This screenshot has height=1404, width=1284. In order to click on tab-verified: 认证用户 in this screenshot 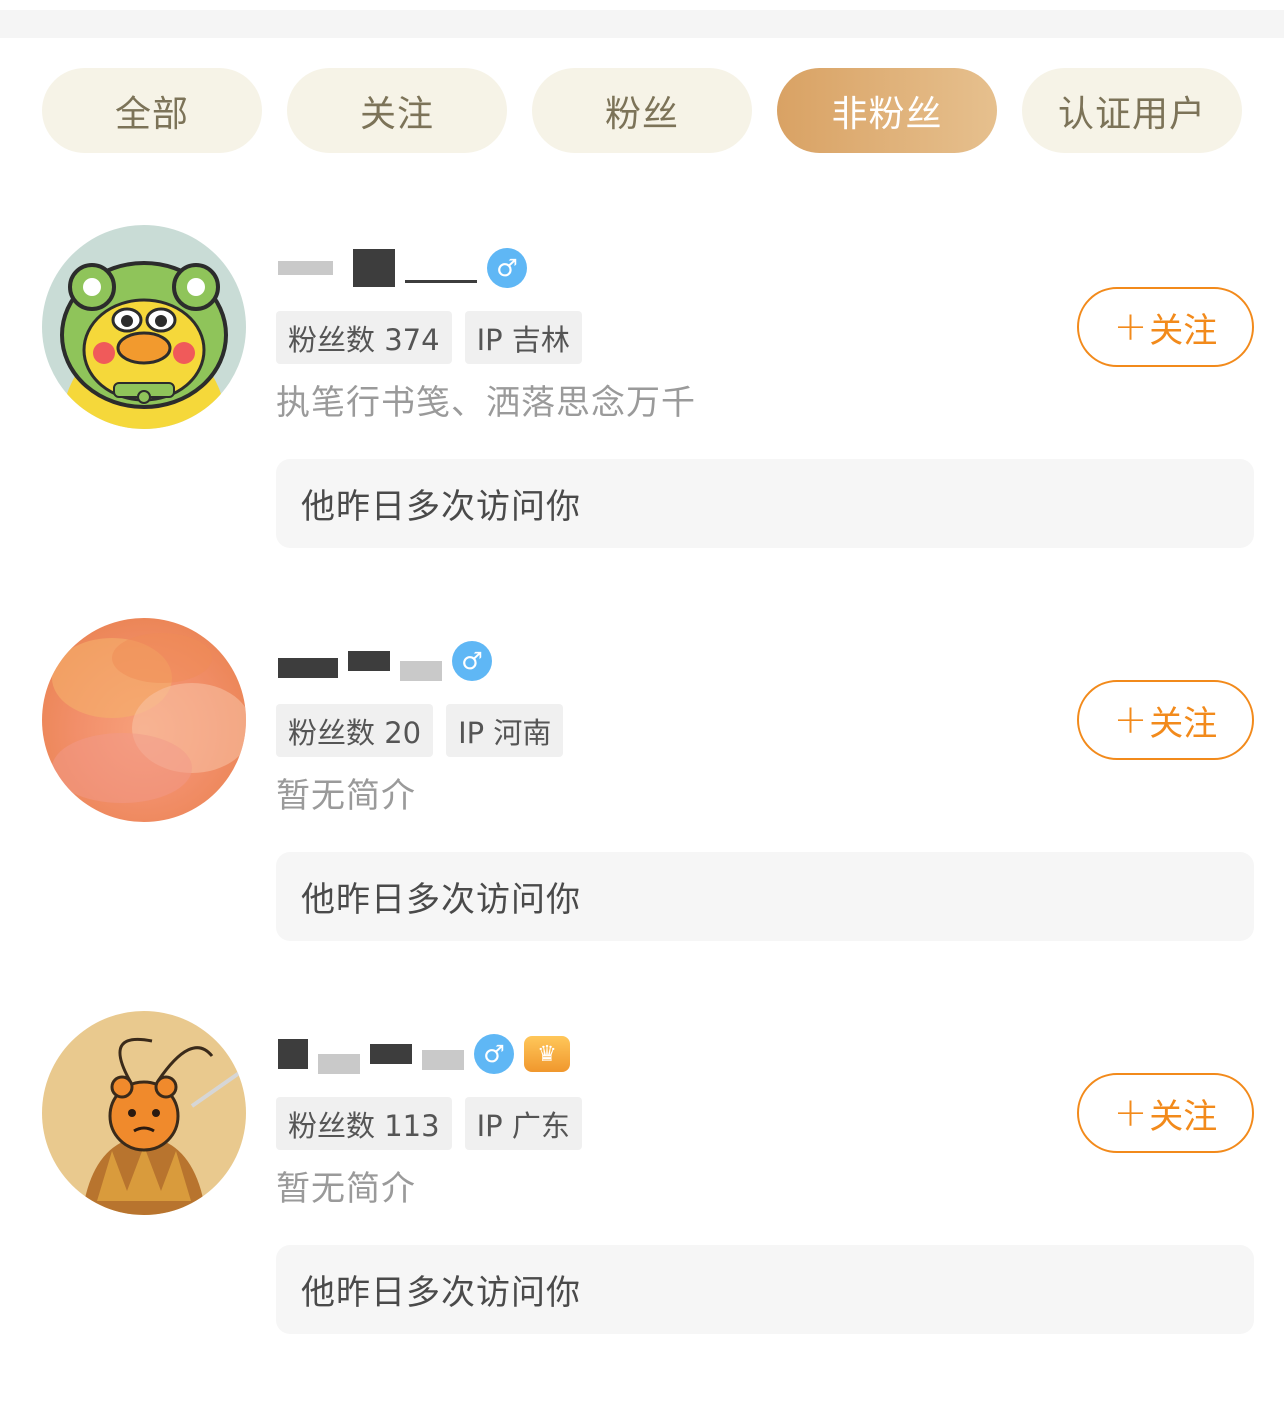, I will do `click(1132, 110)`.